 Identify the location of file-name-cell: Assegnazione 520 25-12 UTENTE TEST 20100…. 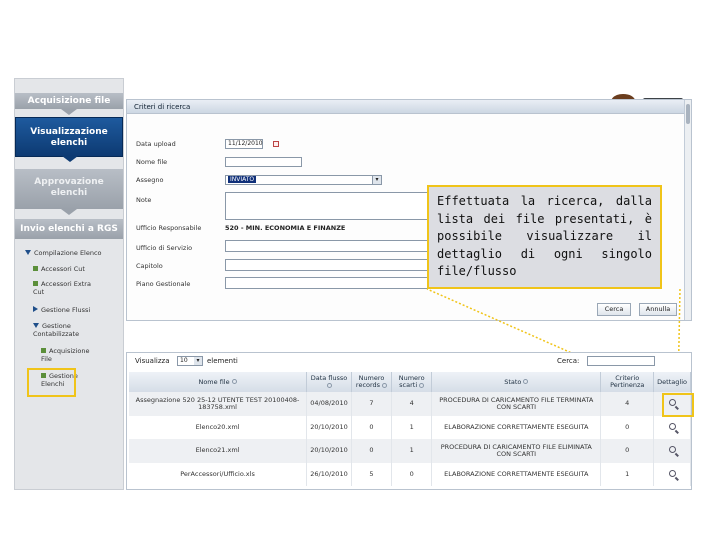
(218, 404).